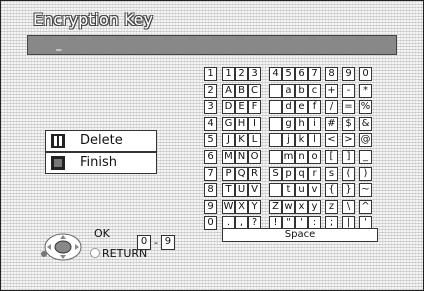  What do you see at coordinates (288, 190) in the screenshot?
I see `keyboard-key: t` at bounding box center [288, 190].